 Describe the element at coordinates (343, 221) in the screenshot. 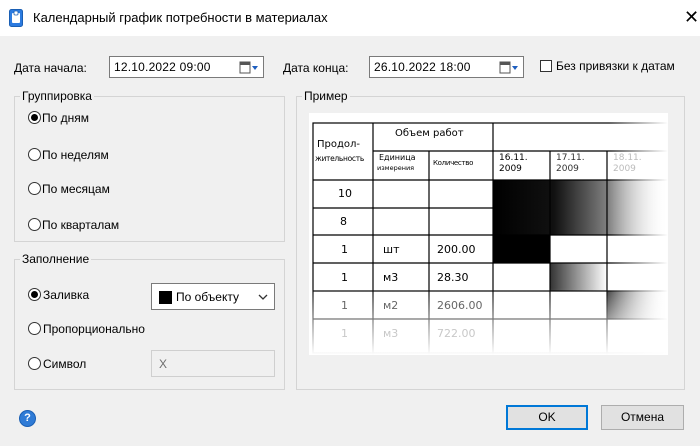

I see `row-2-duration: 8` at that location.